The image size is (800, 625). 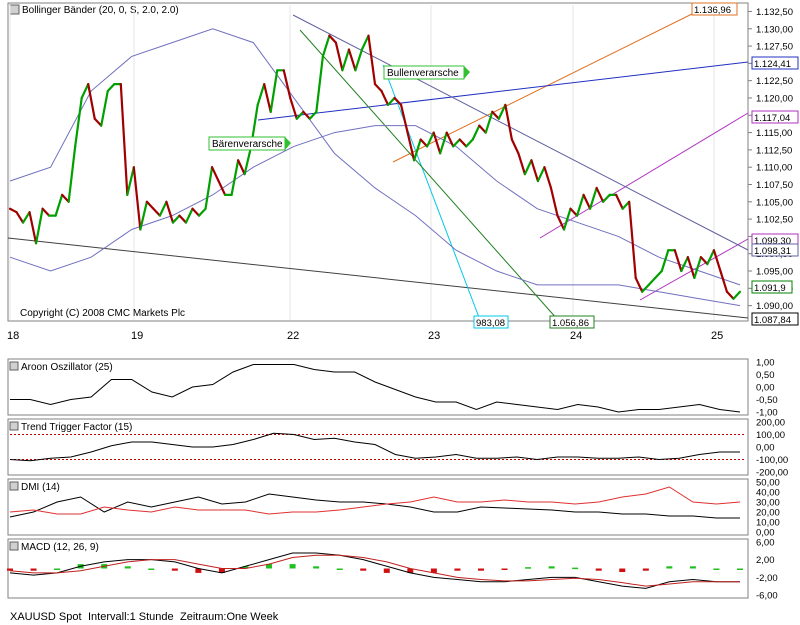 I want to click on price-tag-label: 1.117,04, so click(x=772, y=118).